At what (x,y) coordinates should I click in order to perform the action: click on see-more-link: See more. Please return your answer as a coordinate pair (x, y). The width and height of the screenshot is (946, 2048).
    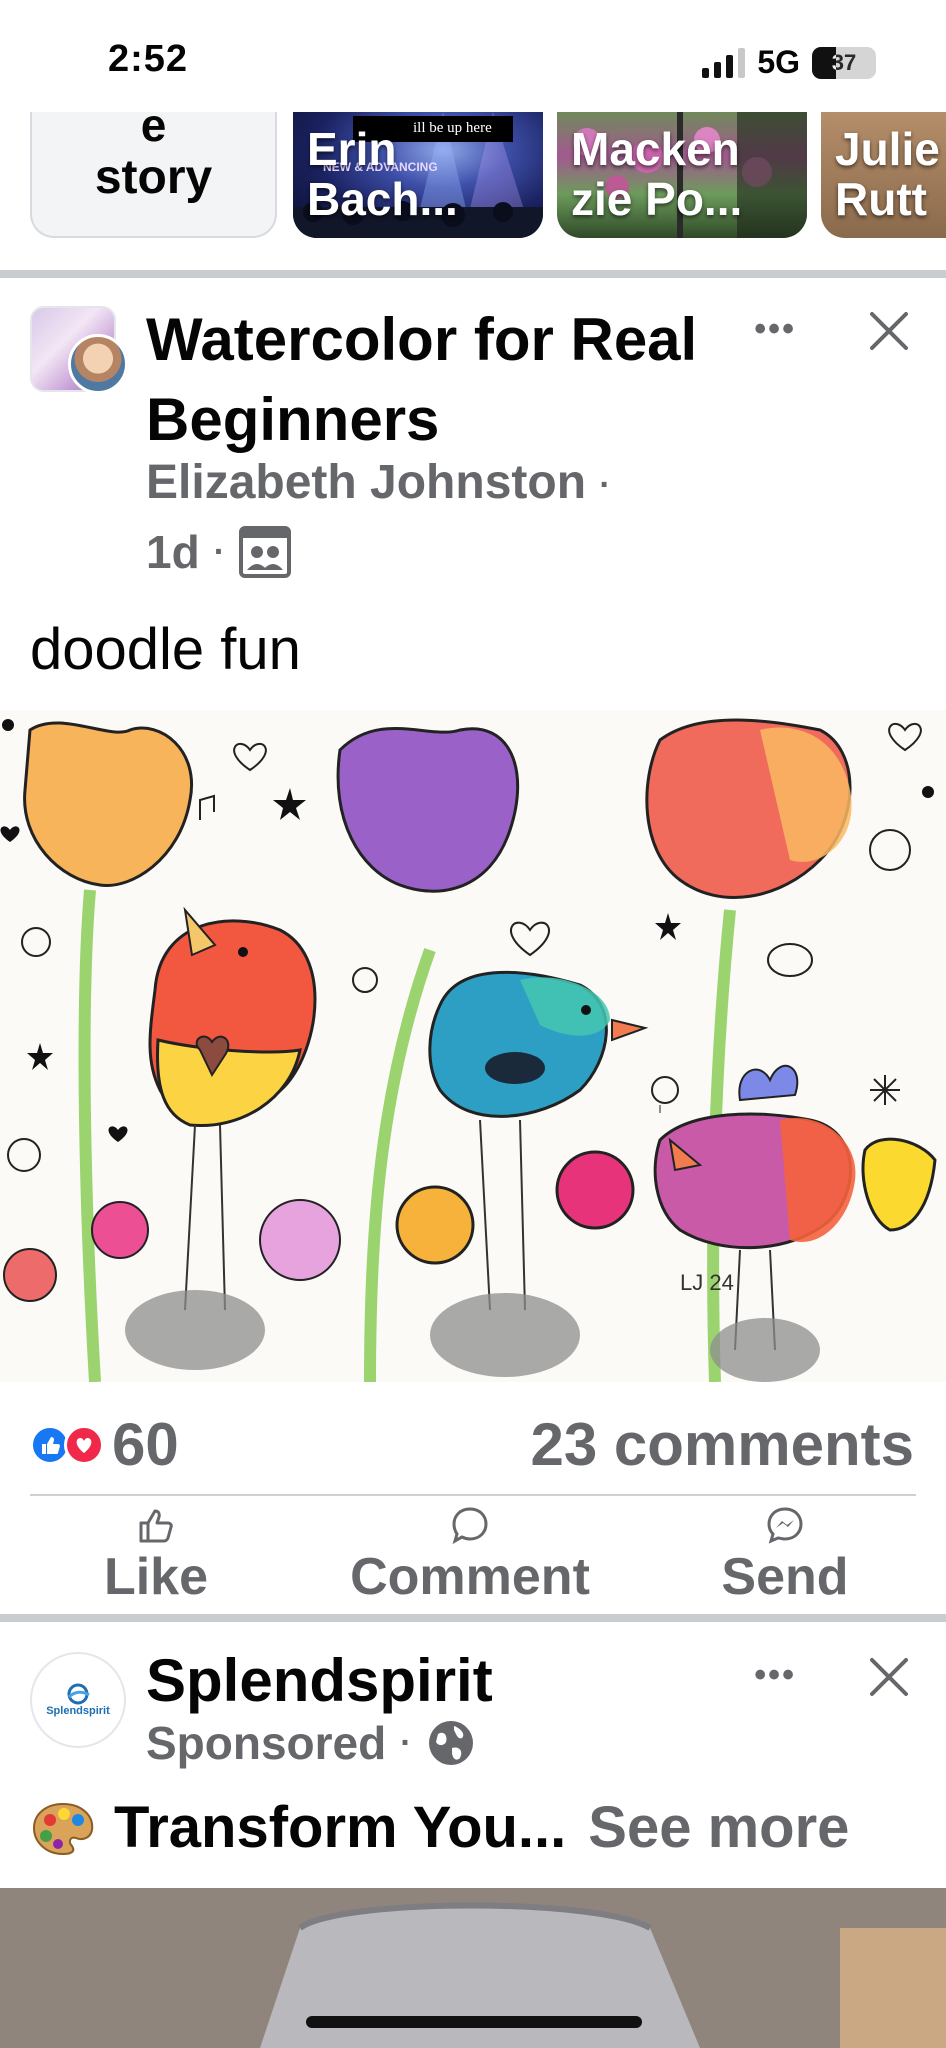
    Looking at the image, I should click on (718, 1827).